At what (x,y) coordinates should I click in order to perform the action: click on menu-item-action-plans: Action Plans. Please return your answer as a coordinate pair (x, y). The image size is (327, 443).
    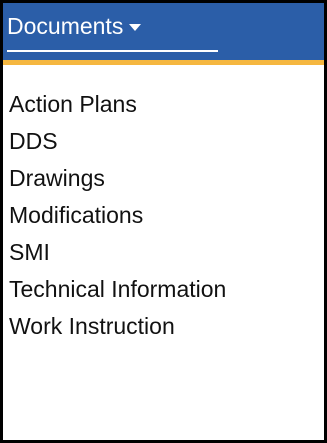
    Looking at the image, I should click on (117, 104).